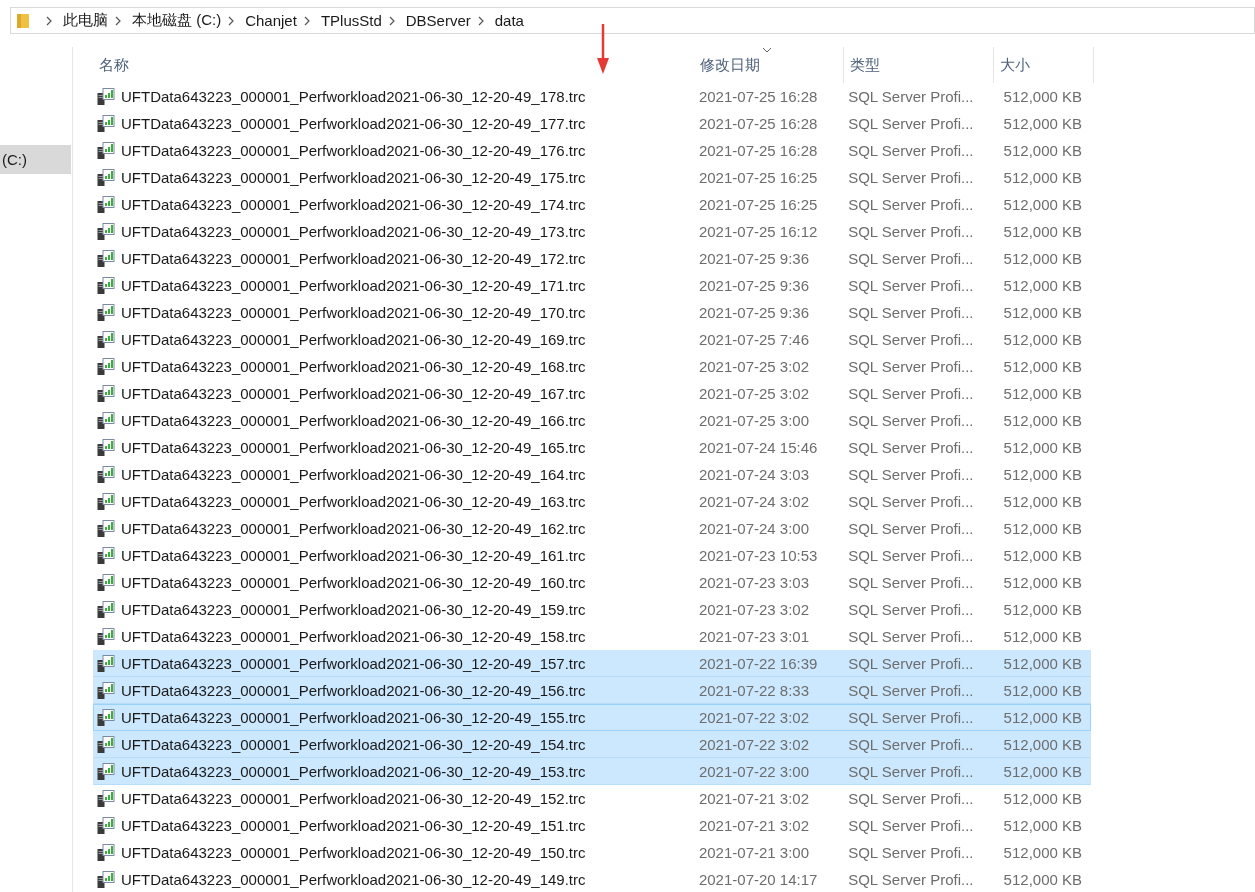 The image size is (1255, 892). I want to click on column-header: 类型, so click(919, 65).